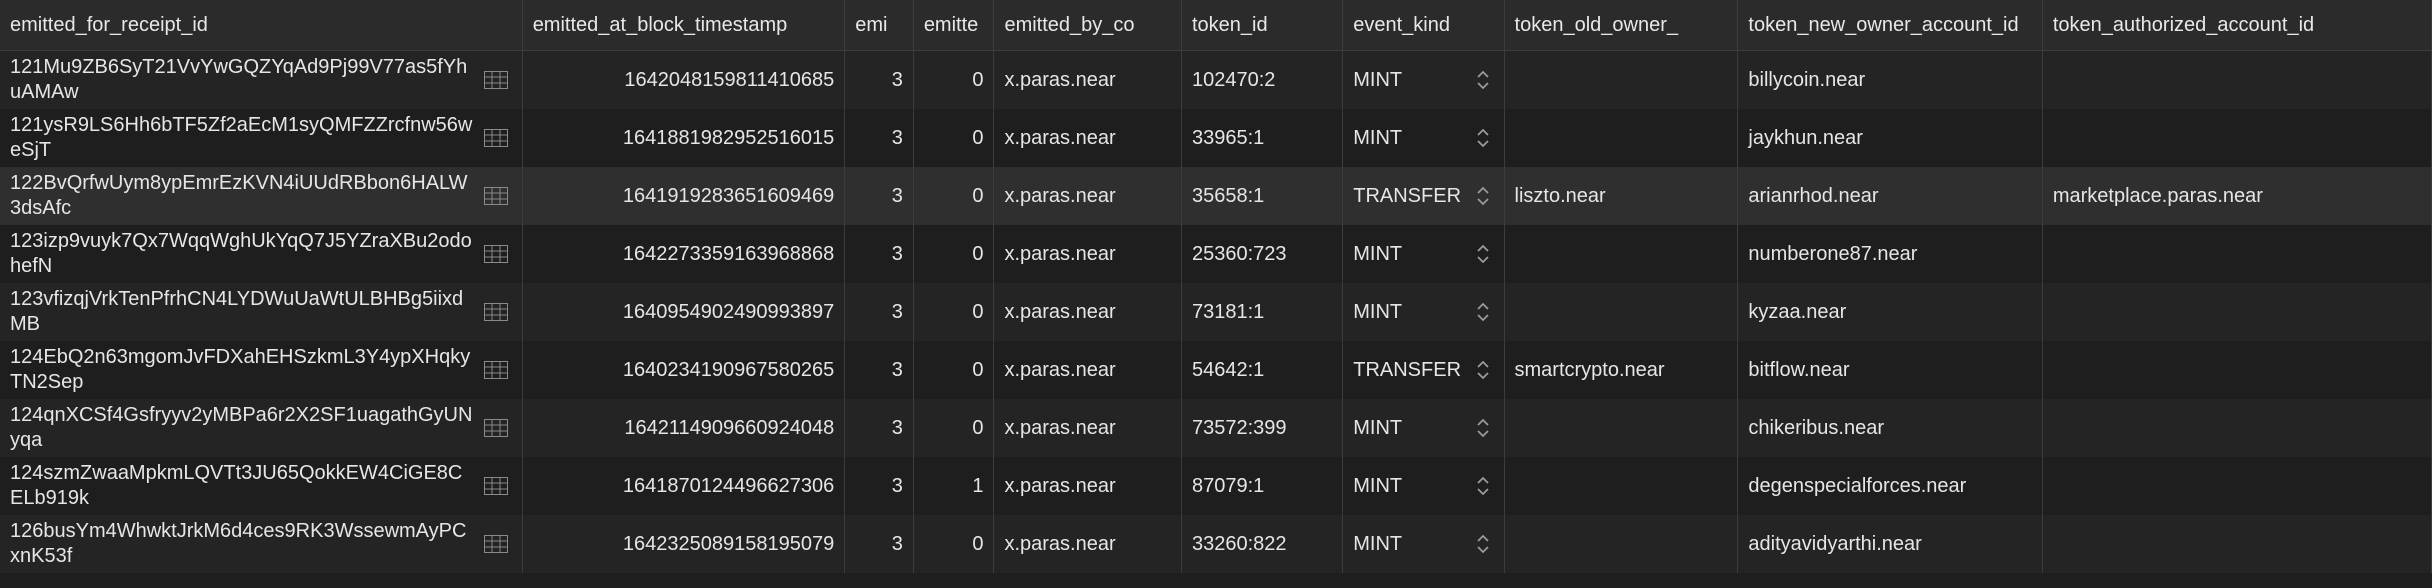 Image resolution: width=2432 pixels, height=588 pixels. Describe the element at coordinates (879, 25) in the screenshot. I see `column-header: emi` at that location.